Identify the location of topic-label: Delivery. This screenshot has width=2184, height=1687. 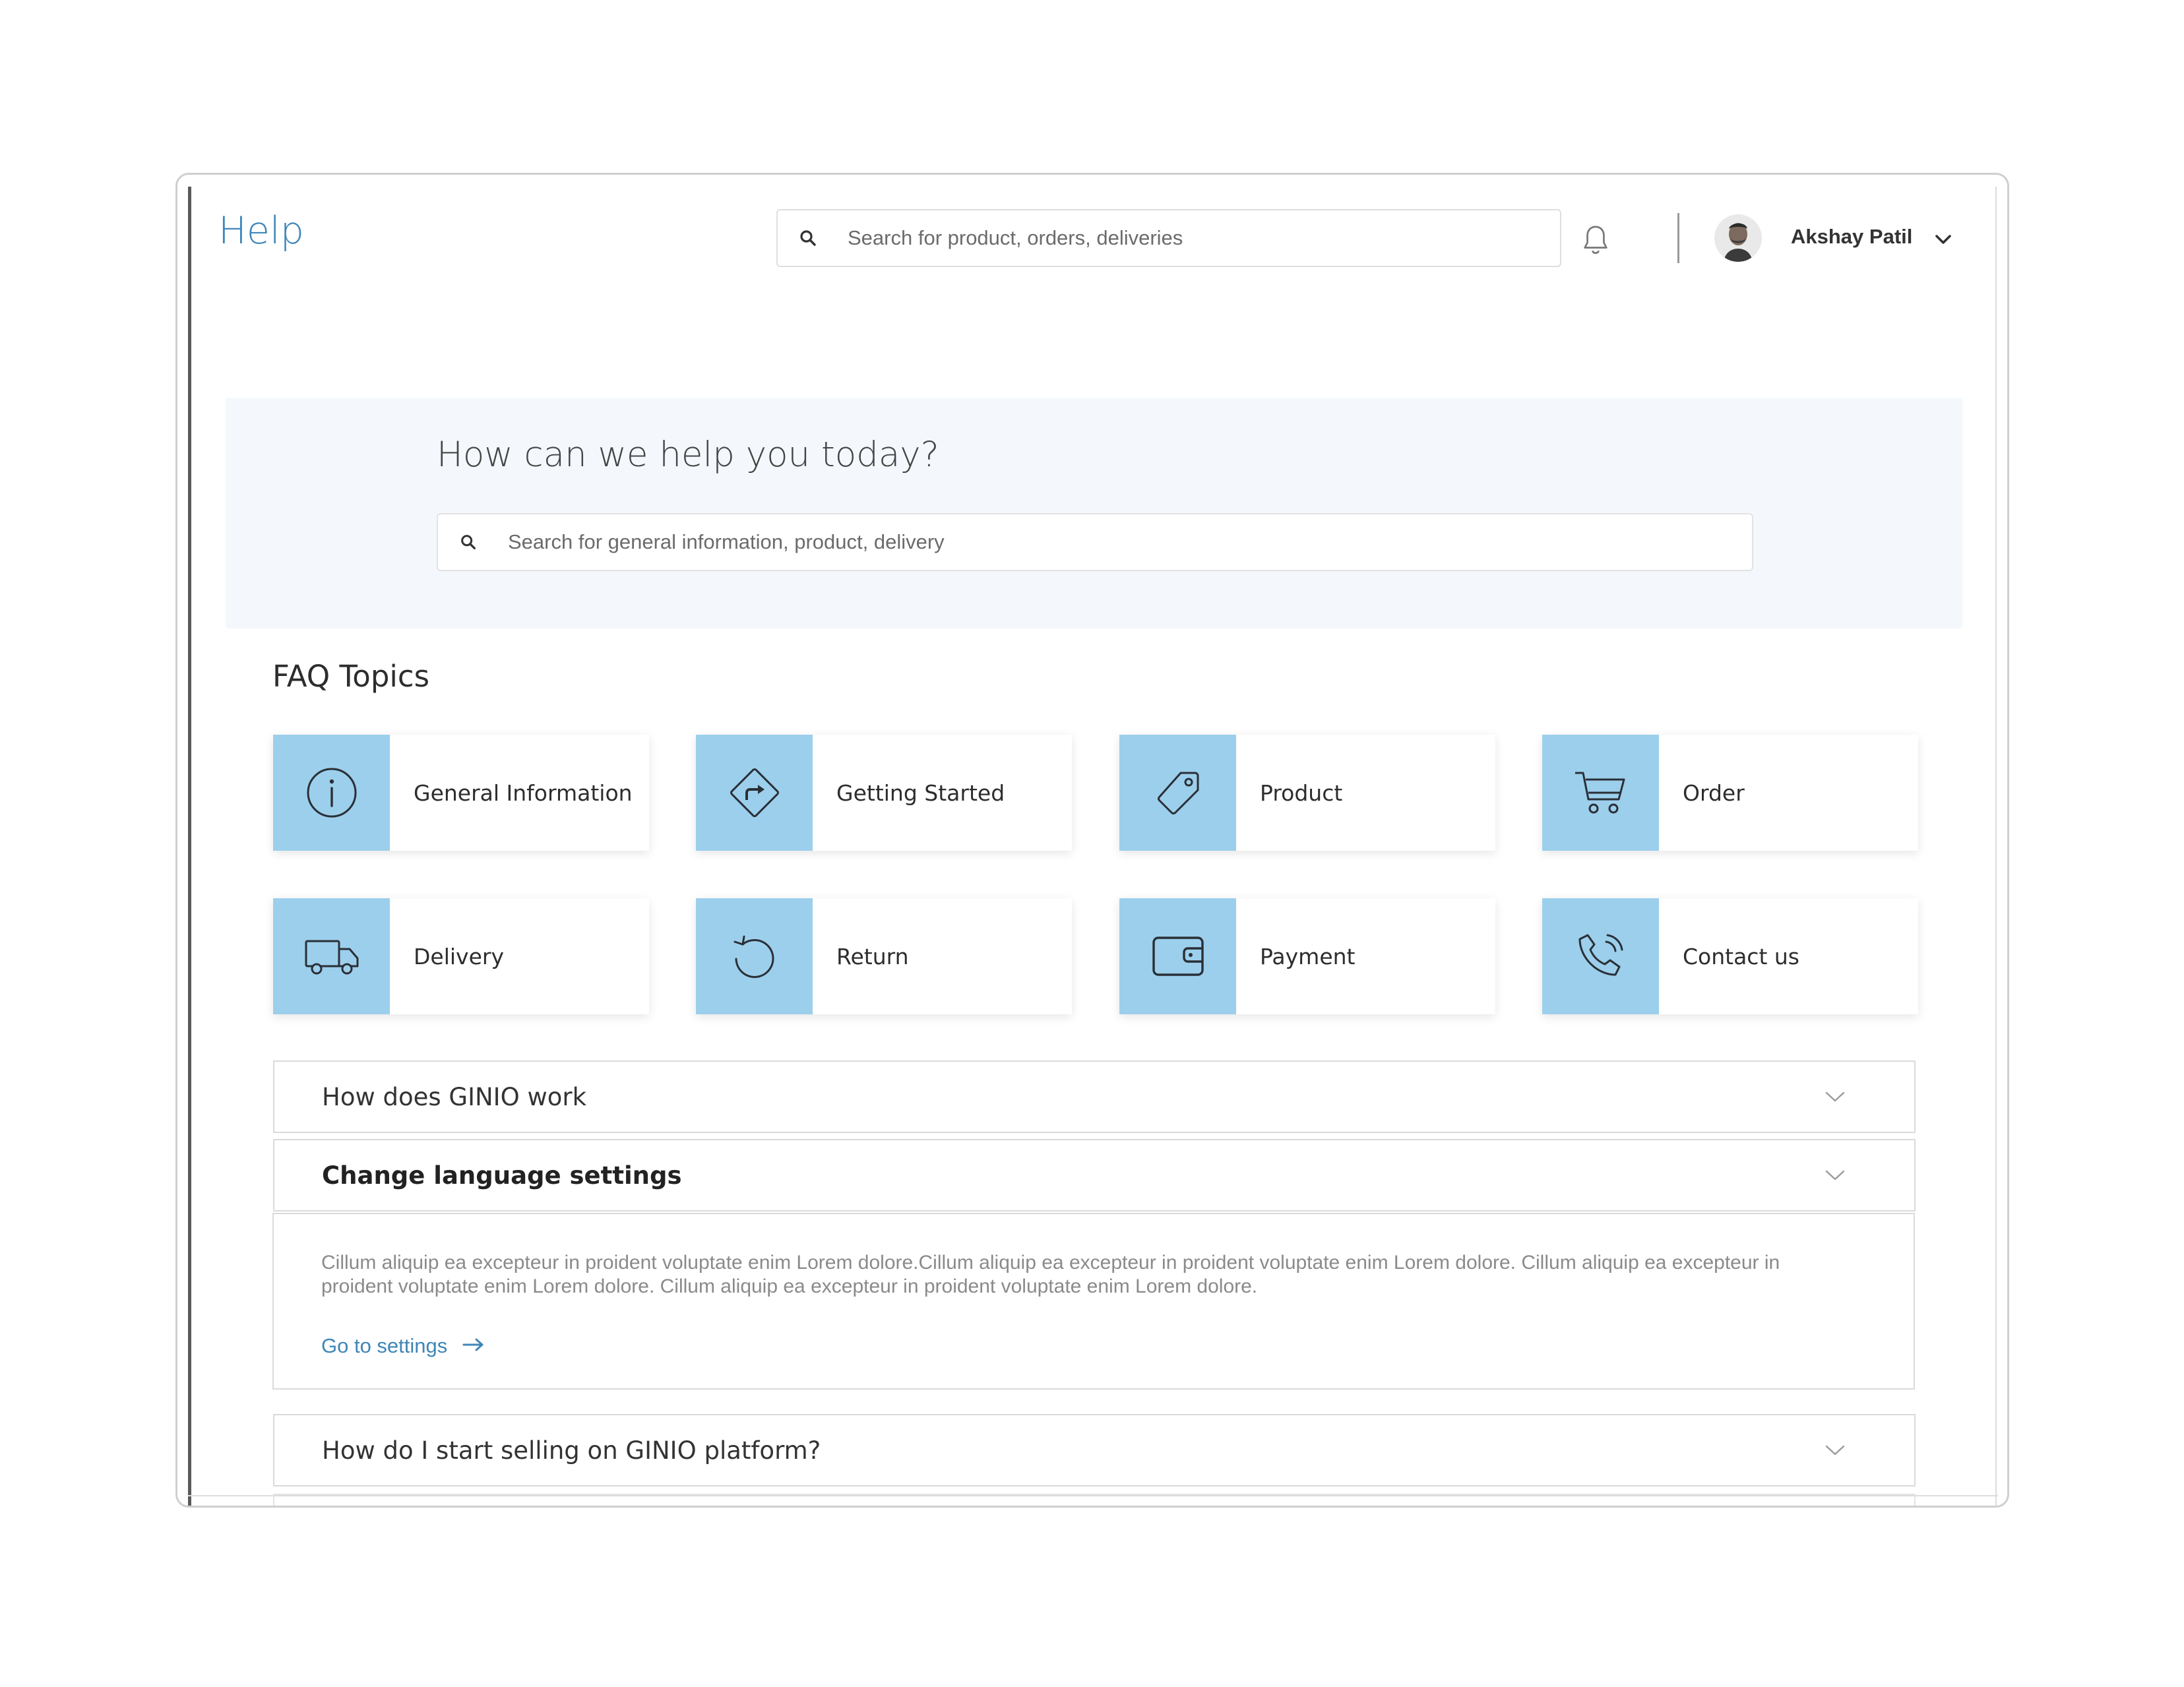
(459, 956).